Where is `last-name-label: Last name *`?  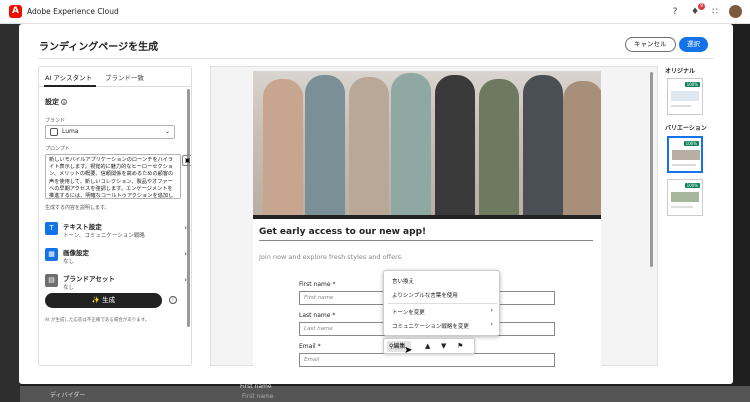
last-name-label: Last name * is located at coordinates (317, 315).